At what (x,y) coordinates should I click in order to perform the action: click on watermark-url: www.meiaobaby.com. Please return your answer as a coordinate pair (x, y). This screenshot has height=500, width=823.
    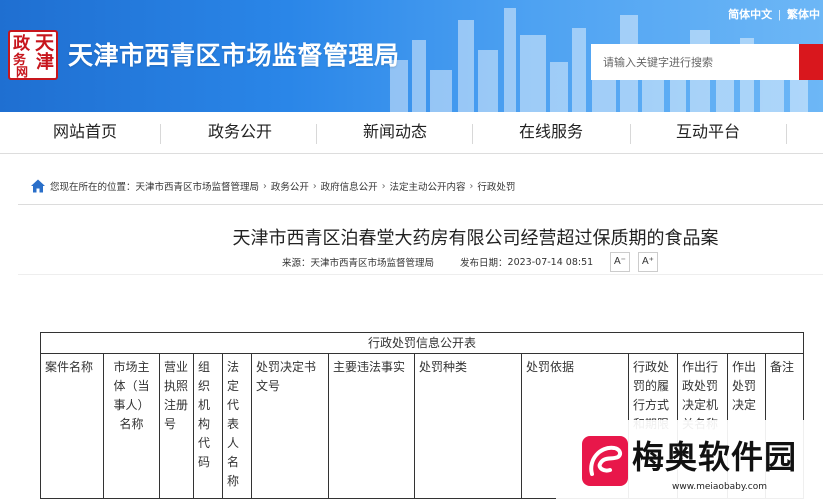
    Looking at the image, I should click on (720, 487).